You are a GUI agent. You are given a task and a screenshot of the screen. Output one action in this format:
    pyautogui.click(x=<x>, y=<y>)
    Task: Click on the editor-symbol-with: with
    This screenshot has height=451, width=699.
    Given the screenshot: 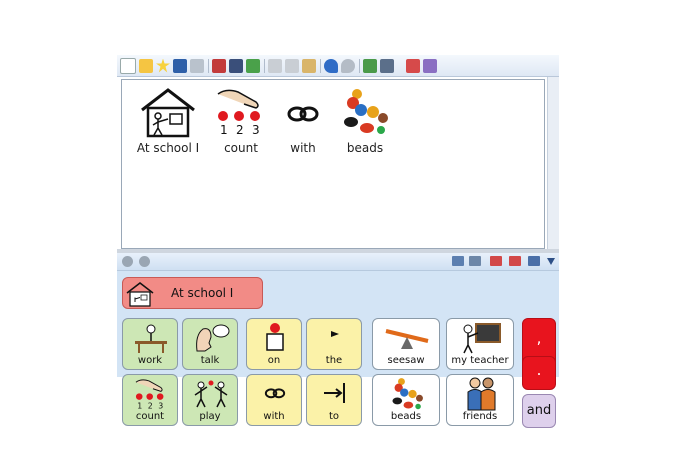 What is the action you would take?
    pyautogui.click(x=303, y=121)
    